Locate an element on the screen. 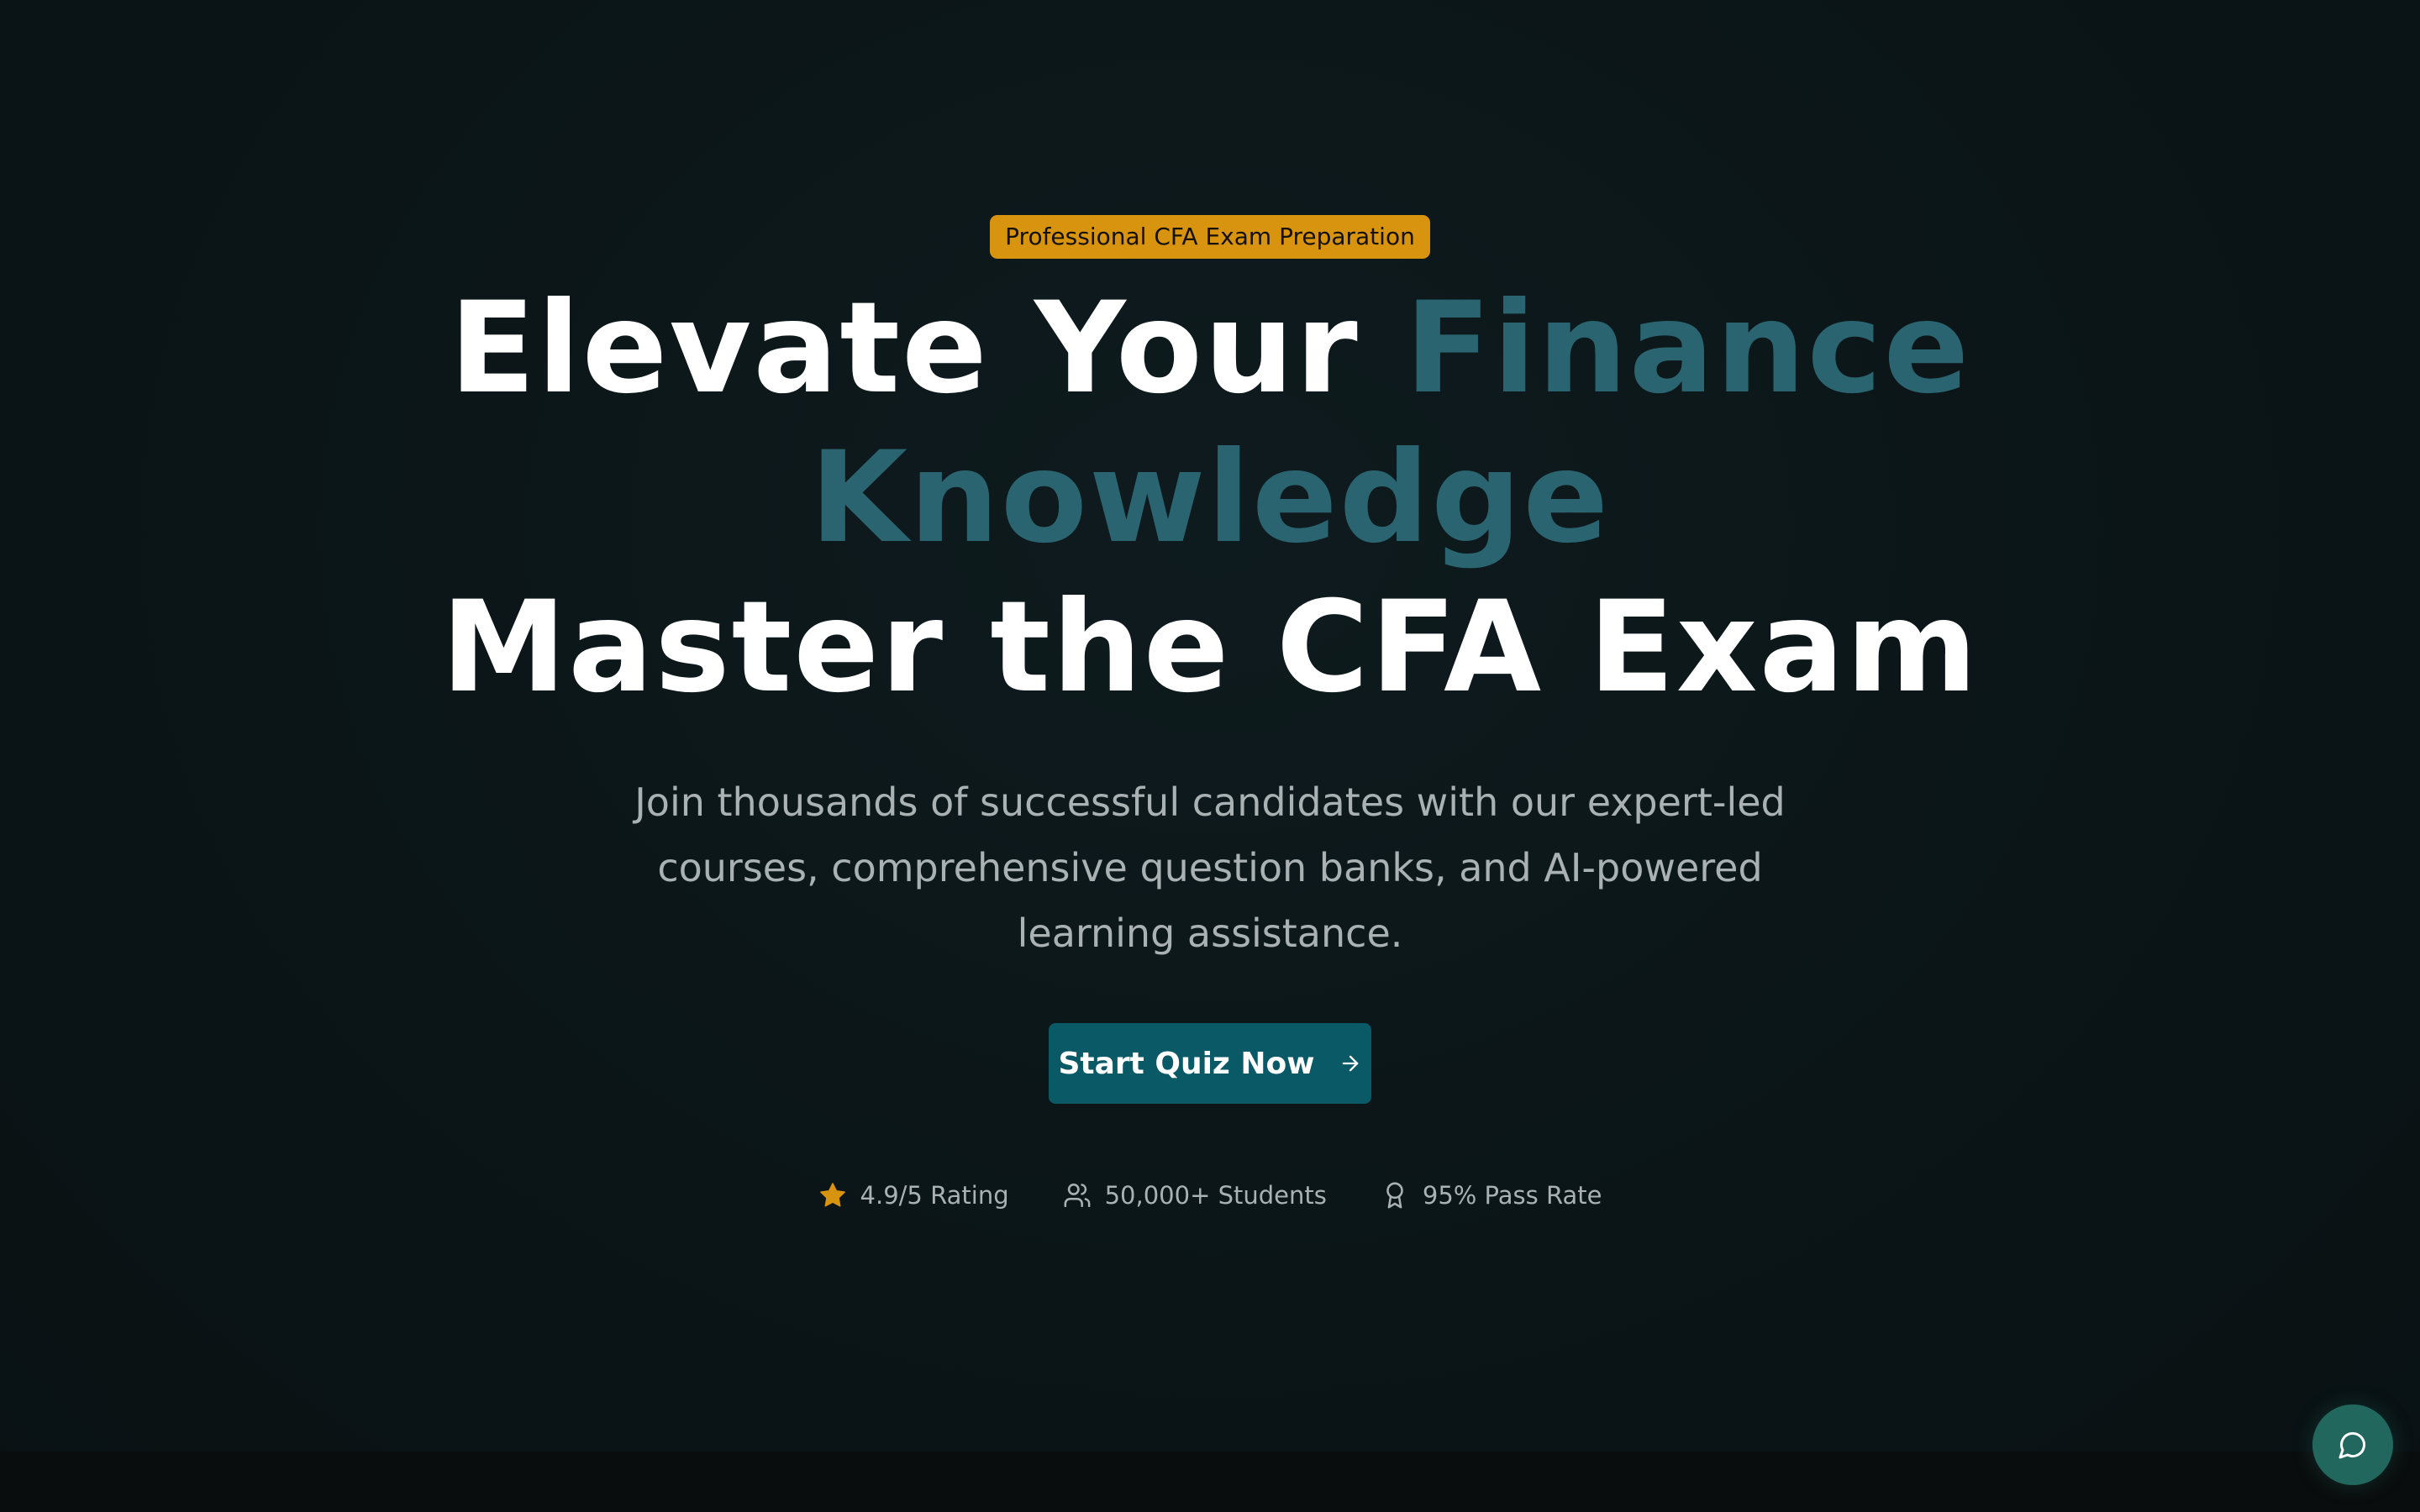 The width and height of the screenshot is (2420, 1512). stat-students-label: 50,000+ Students is located at coordinates (1215, 1195).